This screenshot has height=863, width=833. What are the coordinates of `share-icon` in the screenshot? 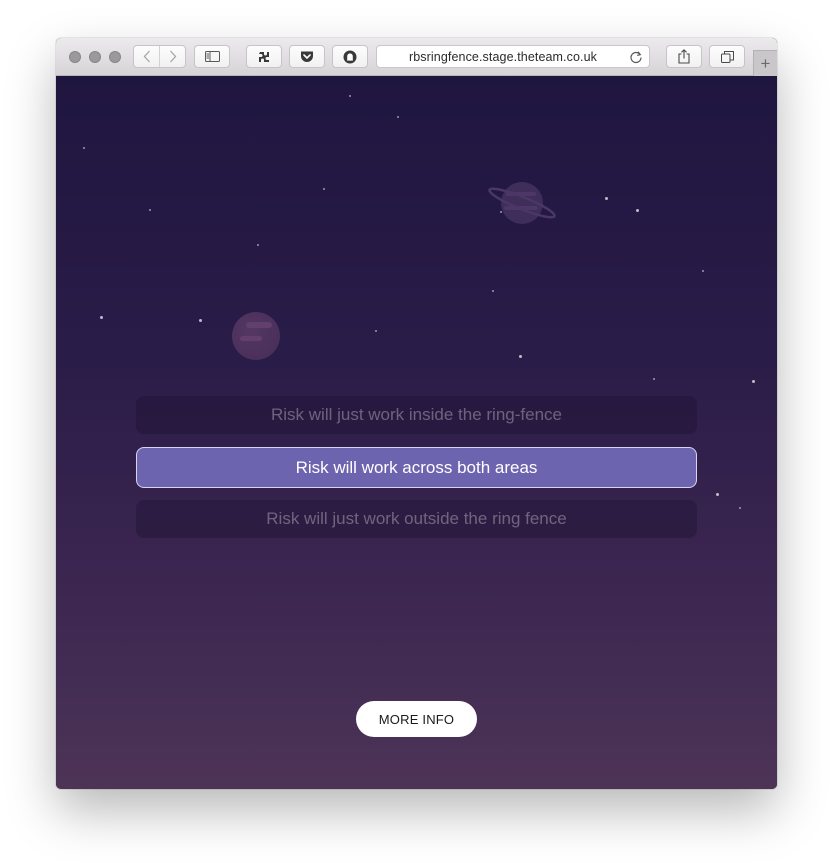 It's located at (684, 56).